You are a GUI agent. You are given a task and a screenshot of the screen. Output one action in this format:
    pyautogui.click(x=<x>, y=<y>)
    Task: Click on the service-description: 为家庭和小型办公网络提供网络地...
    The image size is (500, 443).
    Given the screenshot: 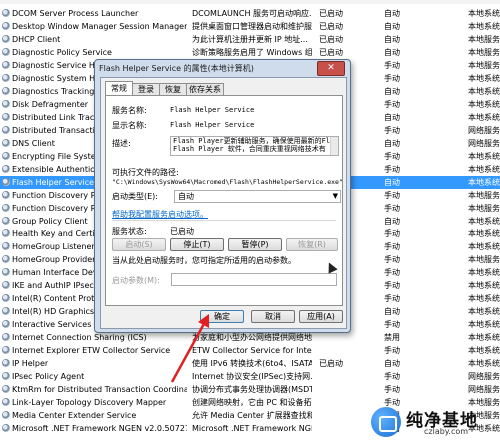 What is the action you would take?
    pyautogui.click(x=252, y=338)
    